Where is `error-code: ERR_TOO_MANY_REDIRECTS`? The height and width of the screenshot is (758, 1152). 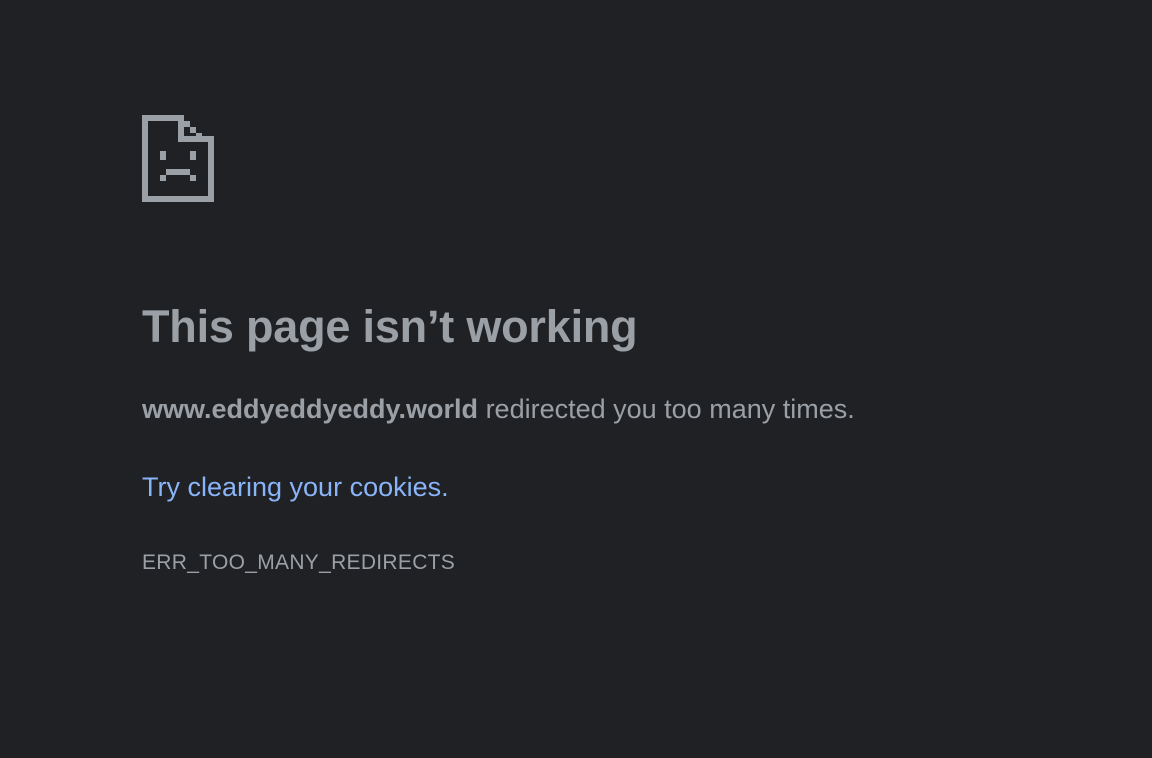
error-code: ERR_TOO_MANY_REDIRECTS is located at coordinates (299, 562).